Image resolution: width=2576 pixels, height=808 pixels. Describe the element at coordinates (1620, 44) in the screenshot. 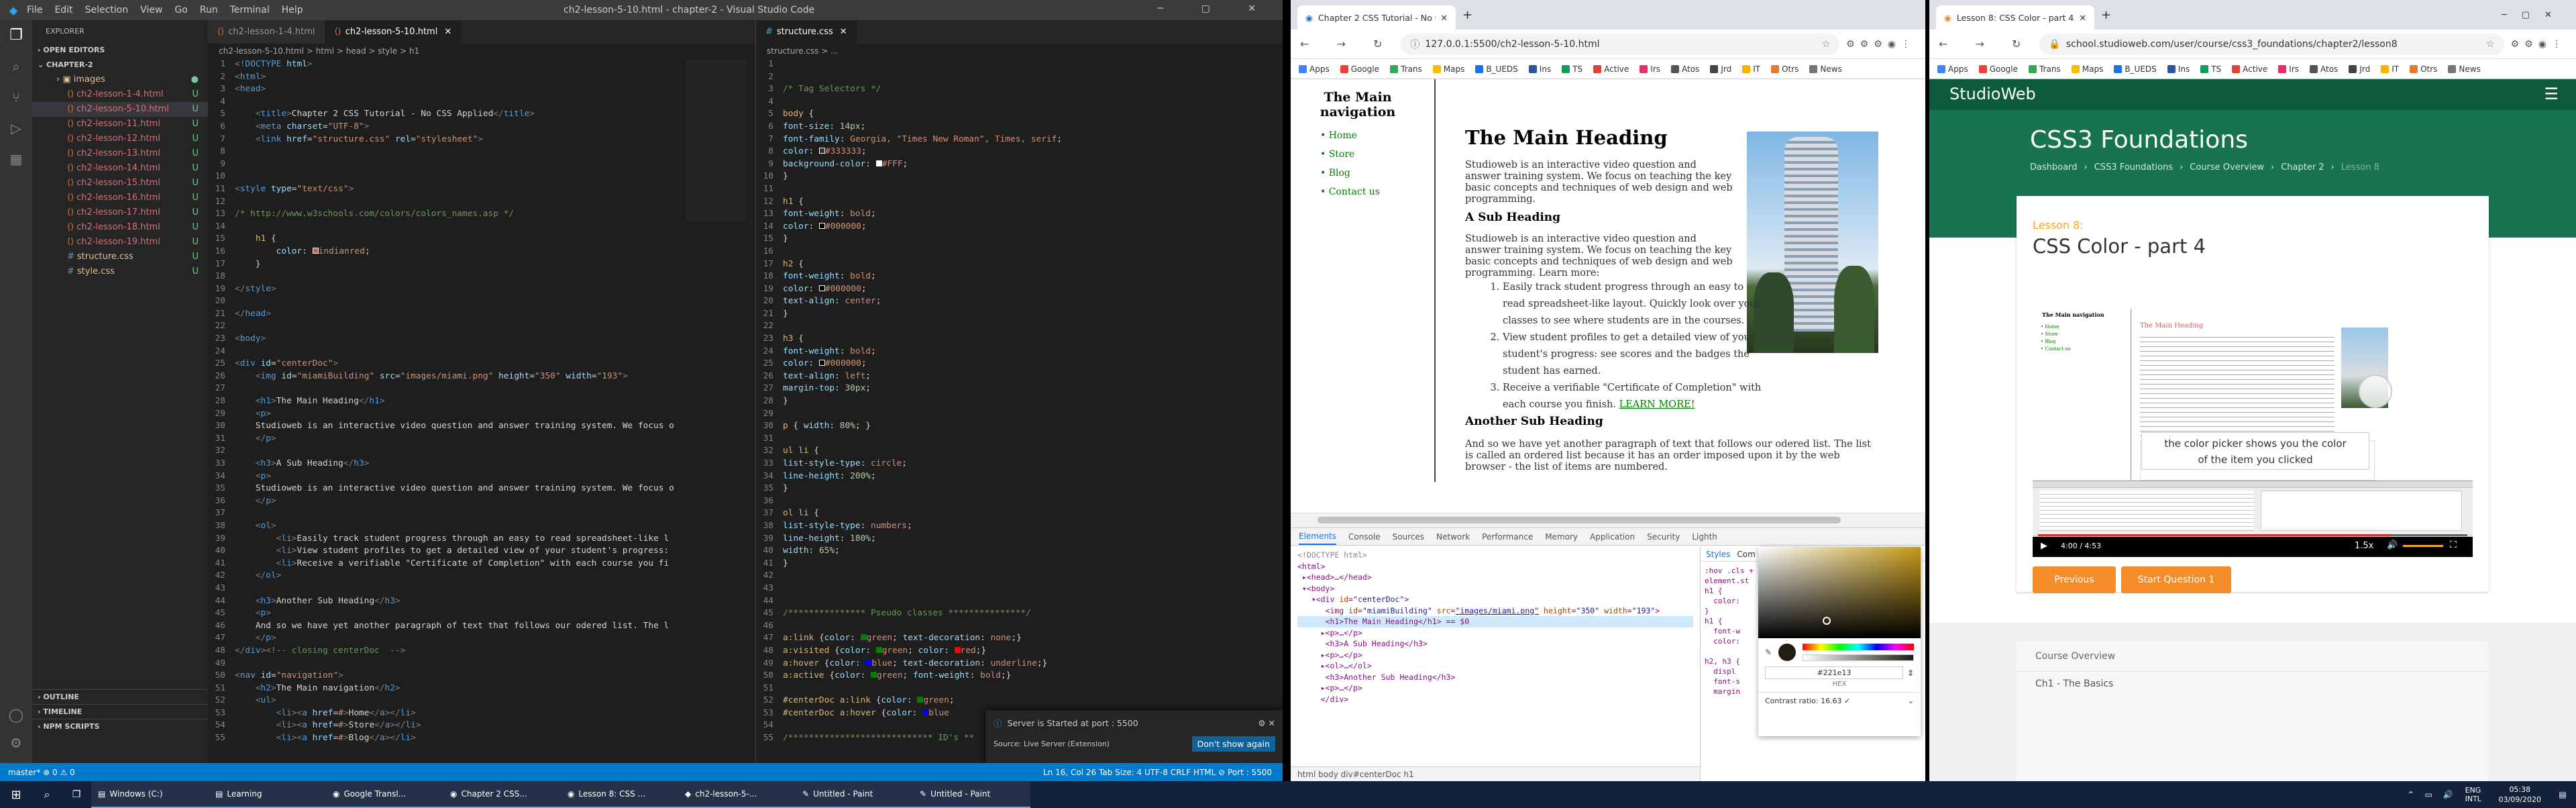

I see `address-bar: ⓘ 127.0.0.1:5500/ch2-lesson-5-10.html ☆` at that location.